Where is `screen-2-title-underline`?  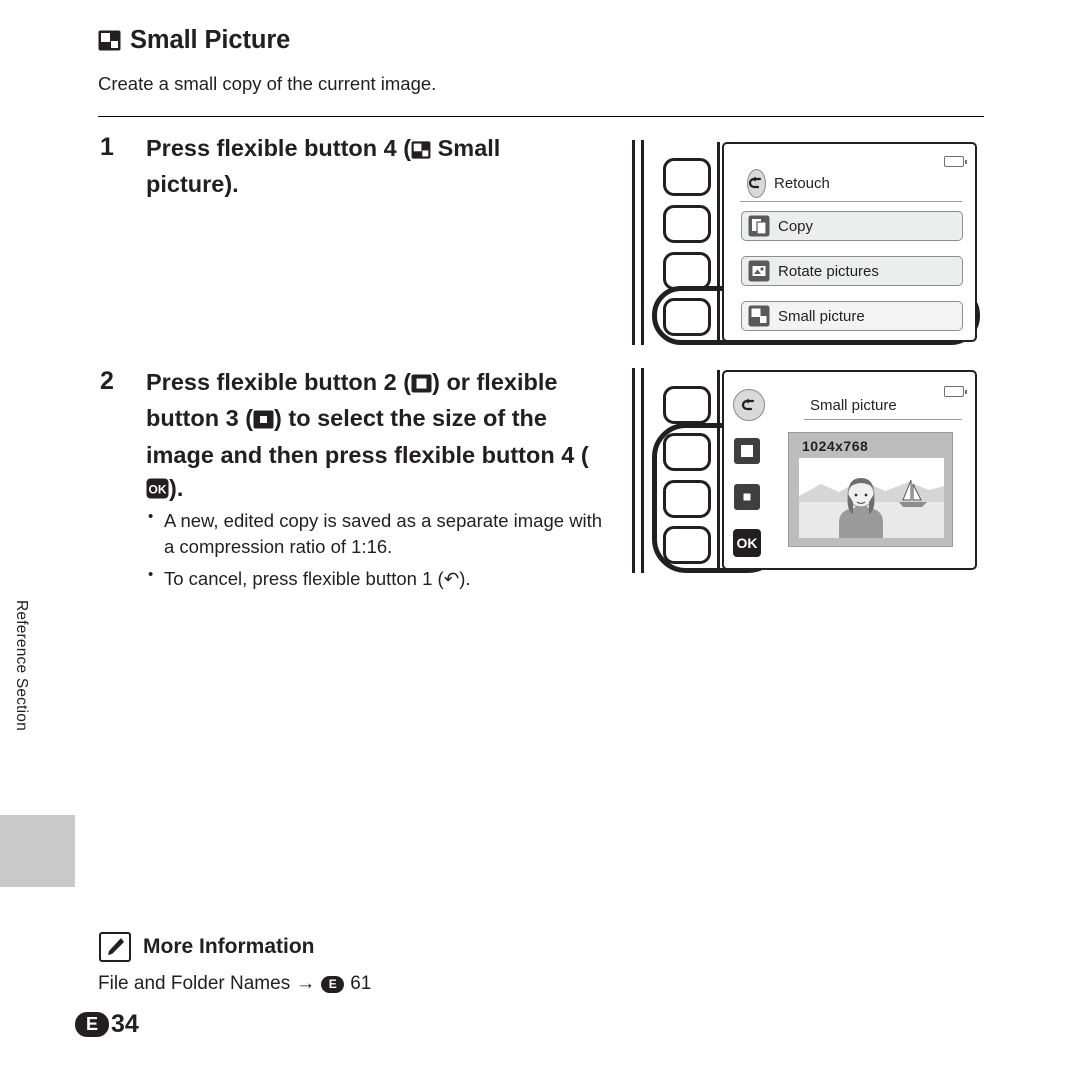 screen-2-title-underline is located at coordinates (883, 419).